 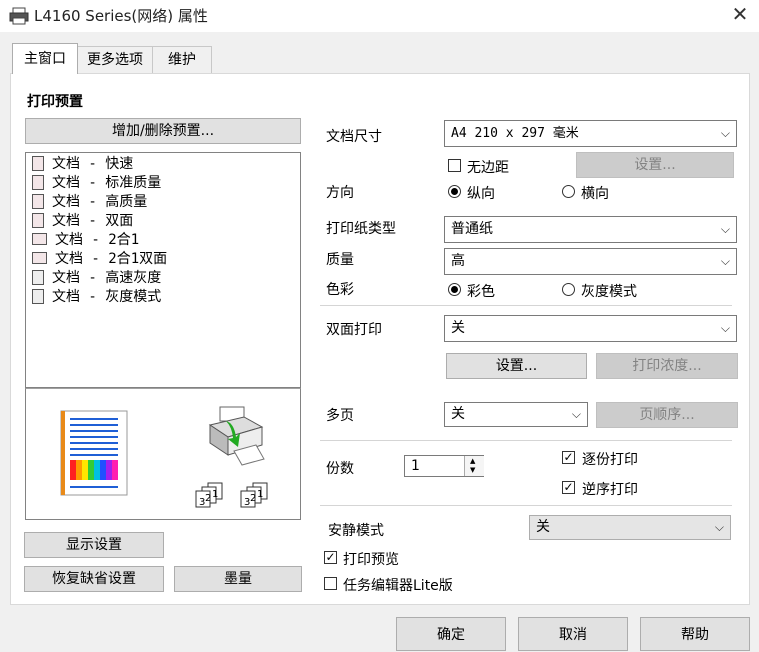 I want to click on page-preview-icon, so click(x=94, y=453).